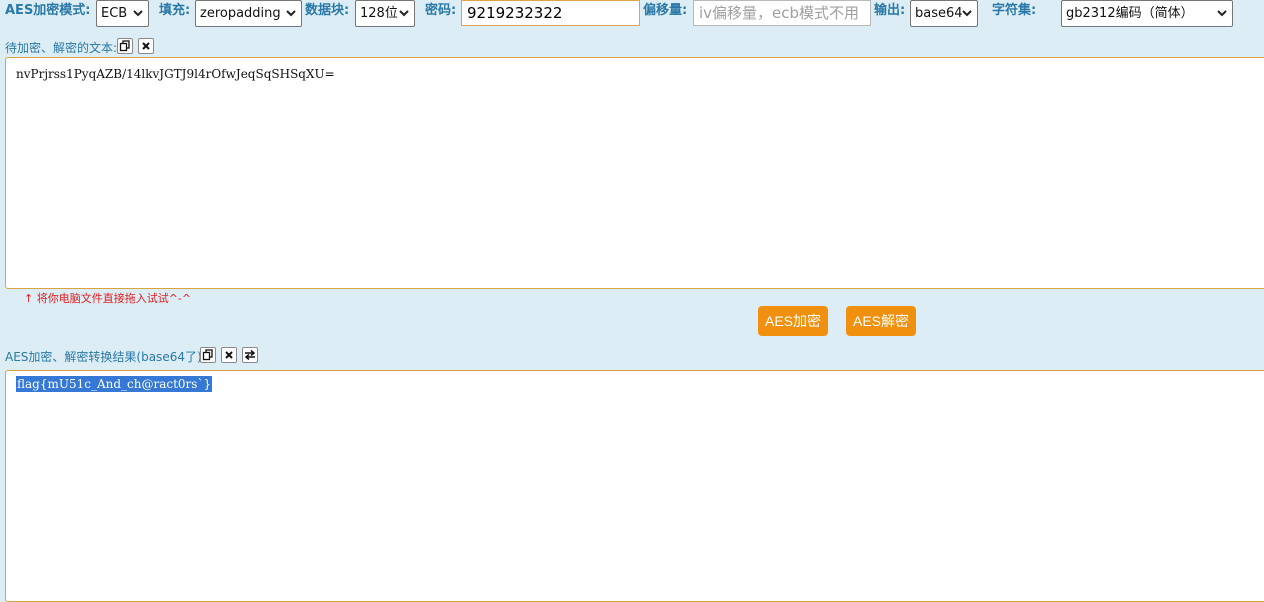  Describe the element at coordinates (441, 10) in the screenshot. I see `key-label: 密码:` at that location.